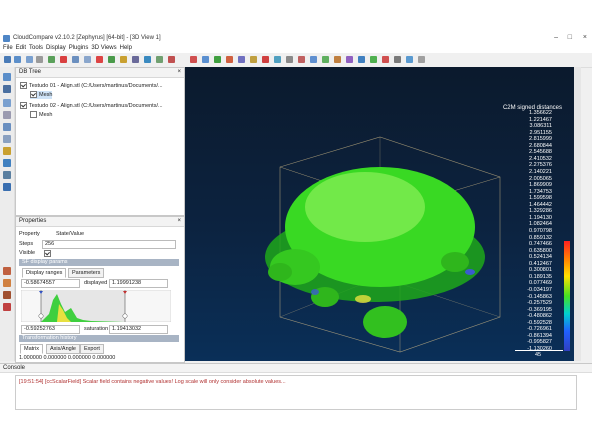  I want to click on visible-checkbox, so click(47, 253).